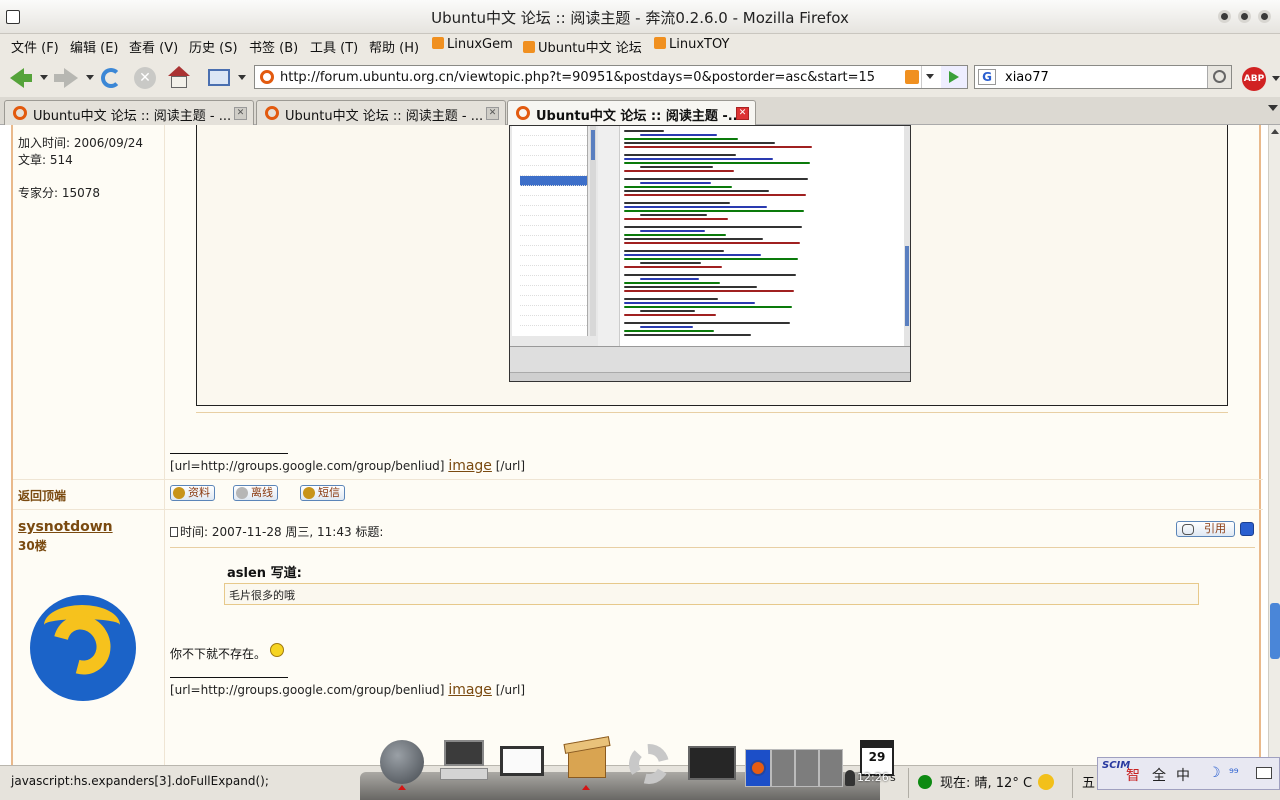 The image size is (1280, 800). I want to click on ime-smart-mode: 智, so click(1133, 775).